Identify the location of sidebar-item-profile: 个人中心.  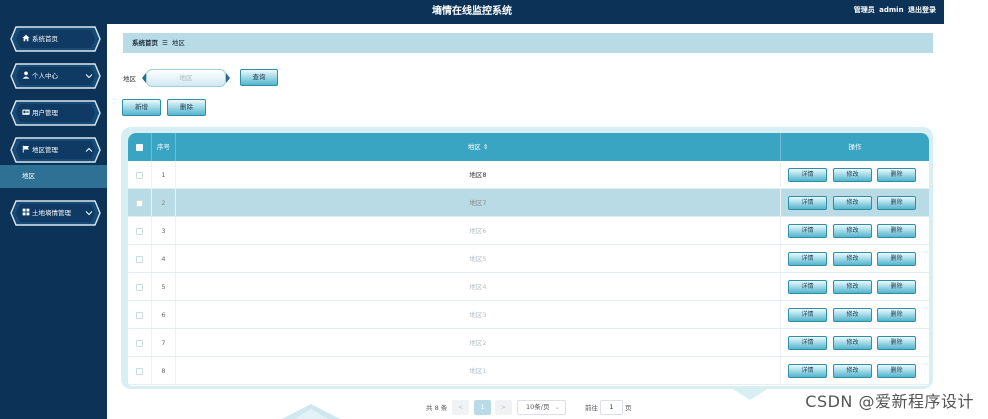
(55, 76).